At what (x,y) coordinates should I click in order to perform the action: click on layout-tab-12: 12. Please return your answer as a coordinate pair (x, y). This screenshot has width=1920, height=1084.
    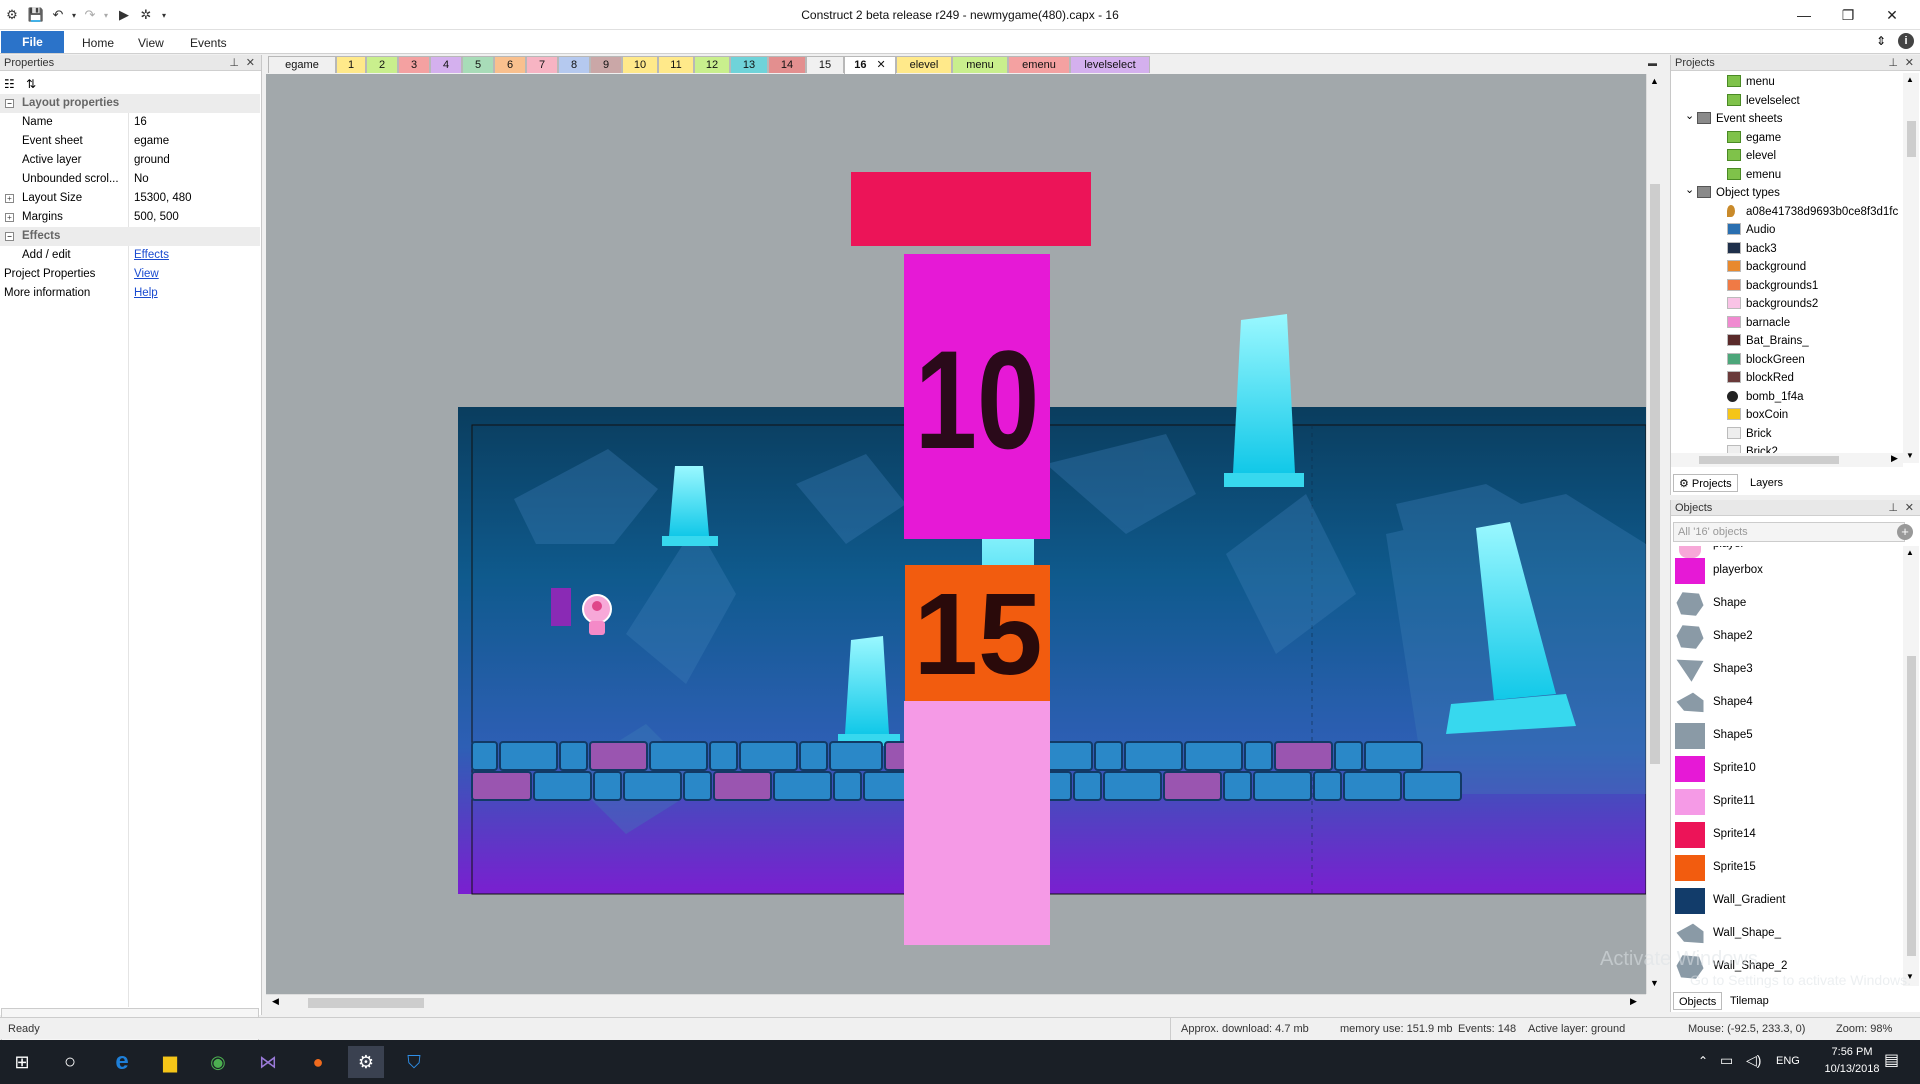
    Looking at the image, I should click on (712, 64).